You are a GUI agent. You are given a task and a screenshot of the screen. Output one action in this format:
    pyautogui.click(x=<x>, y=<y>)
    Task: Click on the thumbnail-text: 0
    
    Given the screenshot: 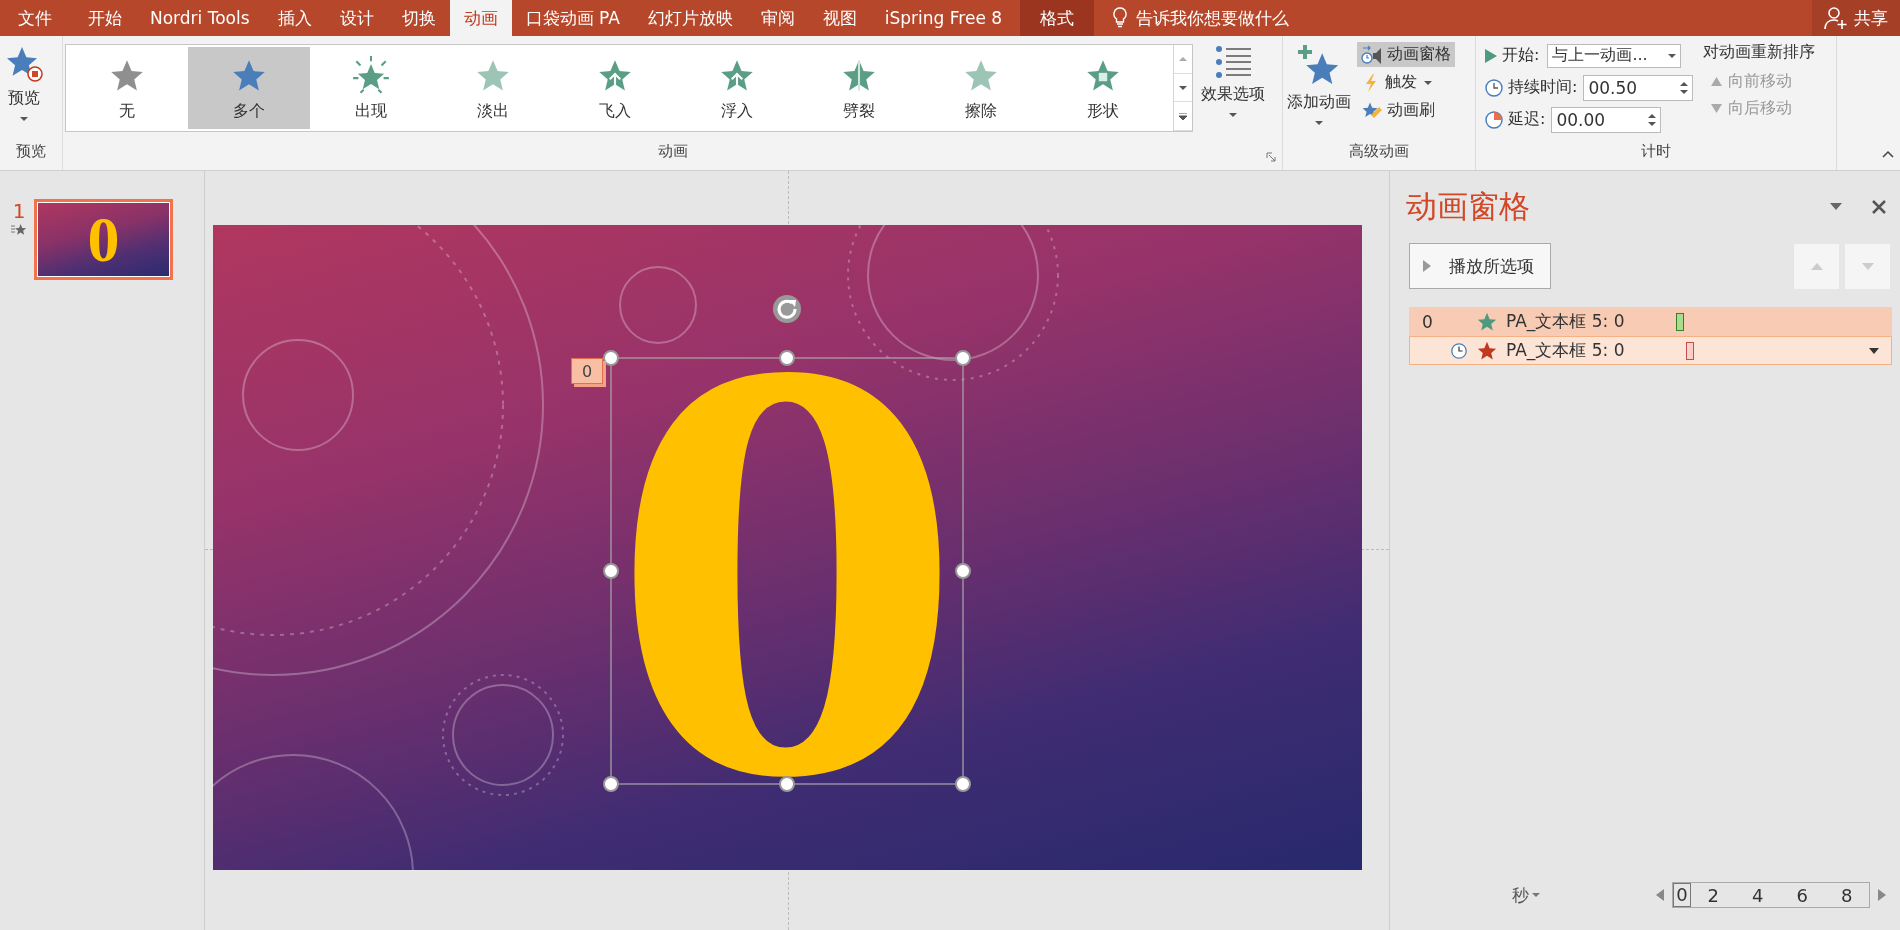 What is the action you would take?
    pyautogui.click(x=103, y=239)
    